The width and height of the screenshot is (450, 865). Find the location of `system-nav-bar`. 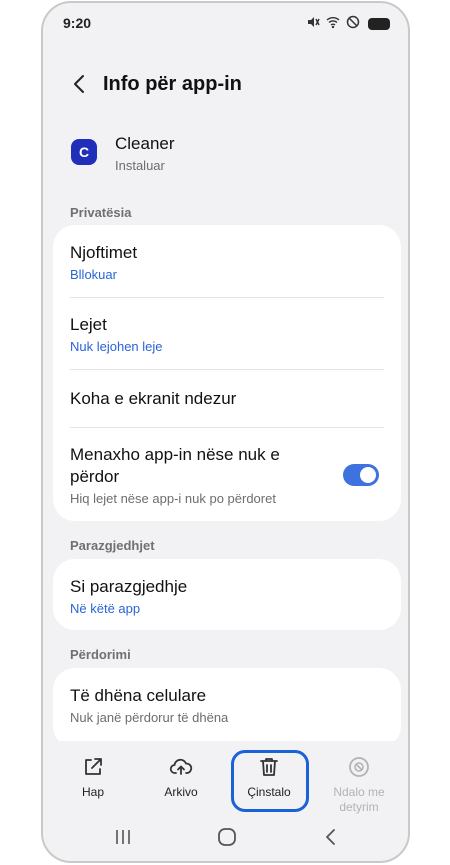

system-nav-bar is located at coordinates (225, 838).